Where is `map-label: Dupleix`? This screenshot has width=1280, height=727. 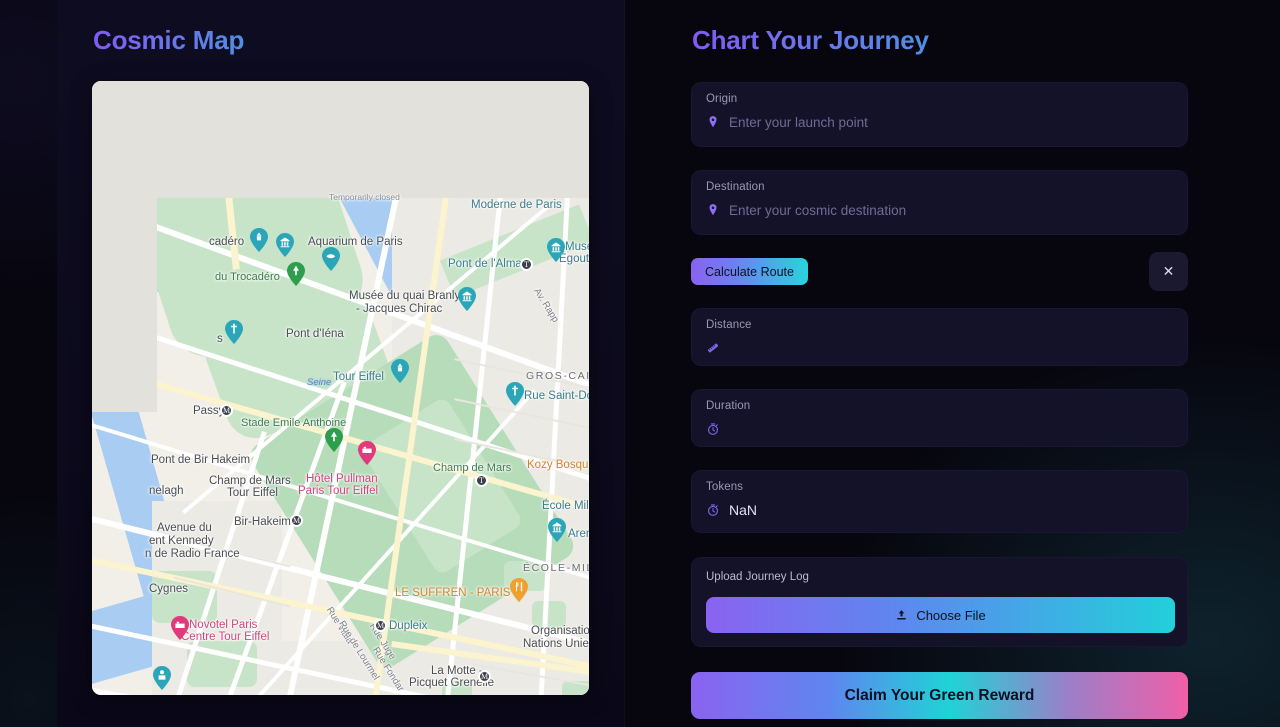 map-label: Dupleix is located at coordinates (408, 626).